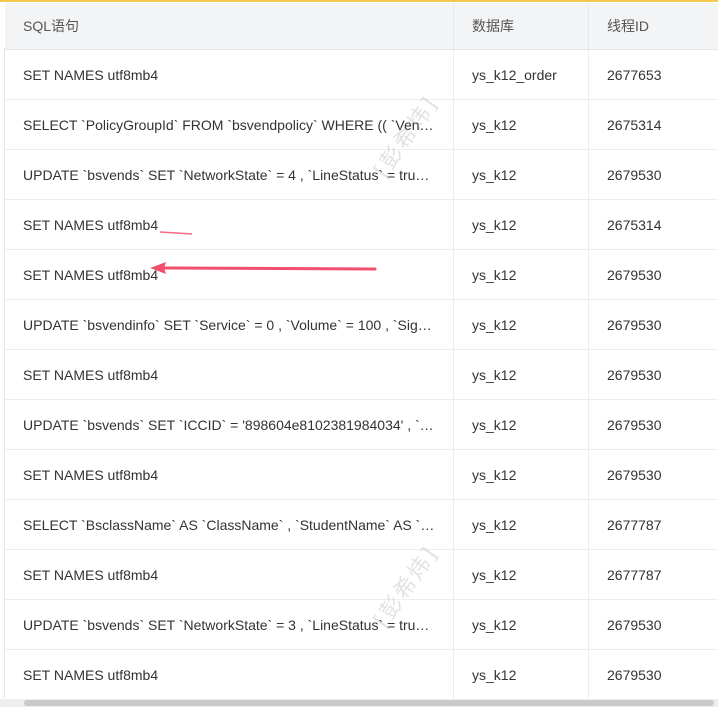  What do you see at coordinates (176, 233) in the screenshot?
I see `red-underline-mark` at bounding box center [176, 233].